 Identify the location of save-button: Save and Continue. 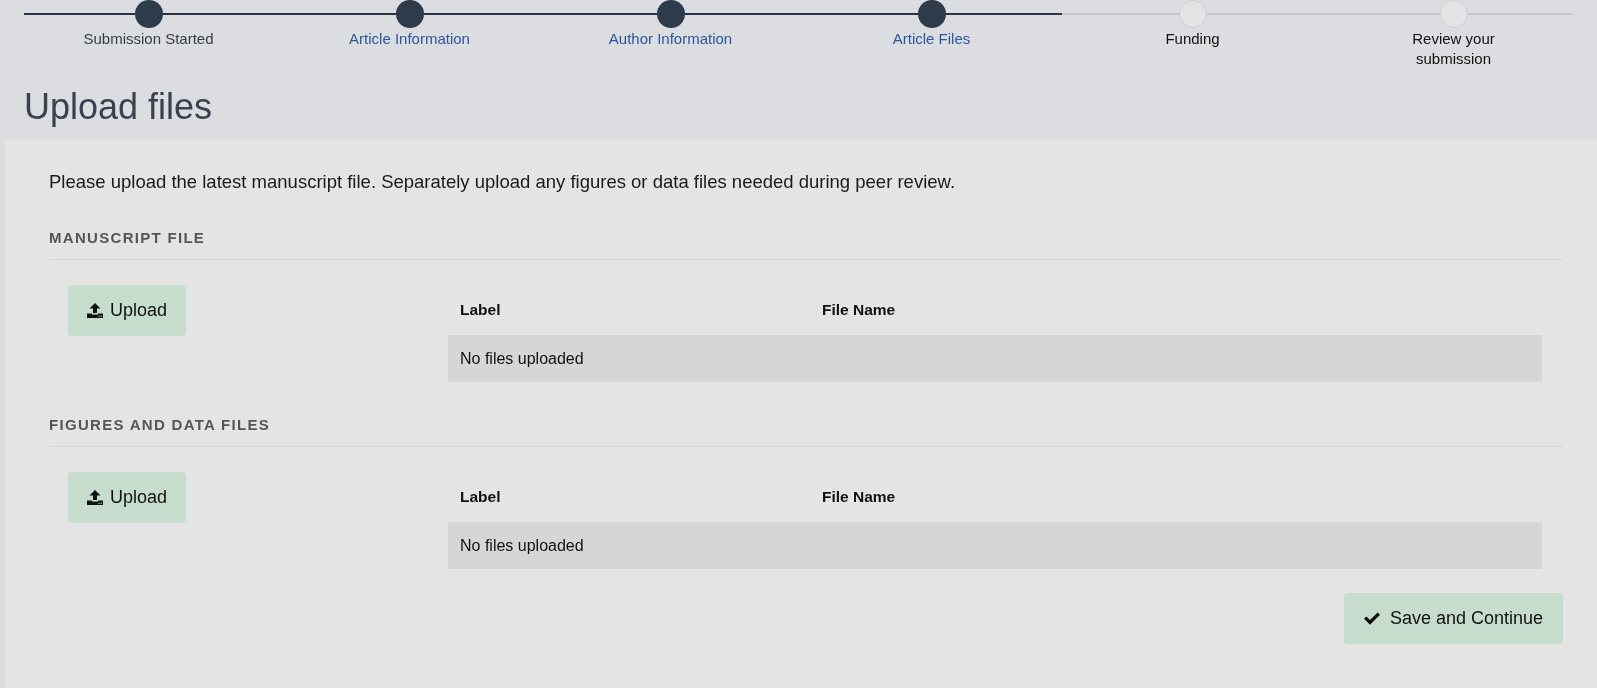
(1453, 618).